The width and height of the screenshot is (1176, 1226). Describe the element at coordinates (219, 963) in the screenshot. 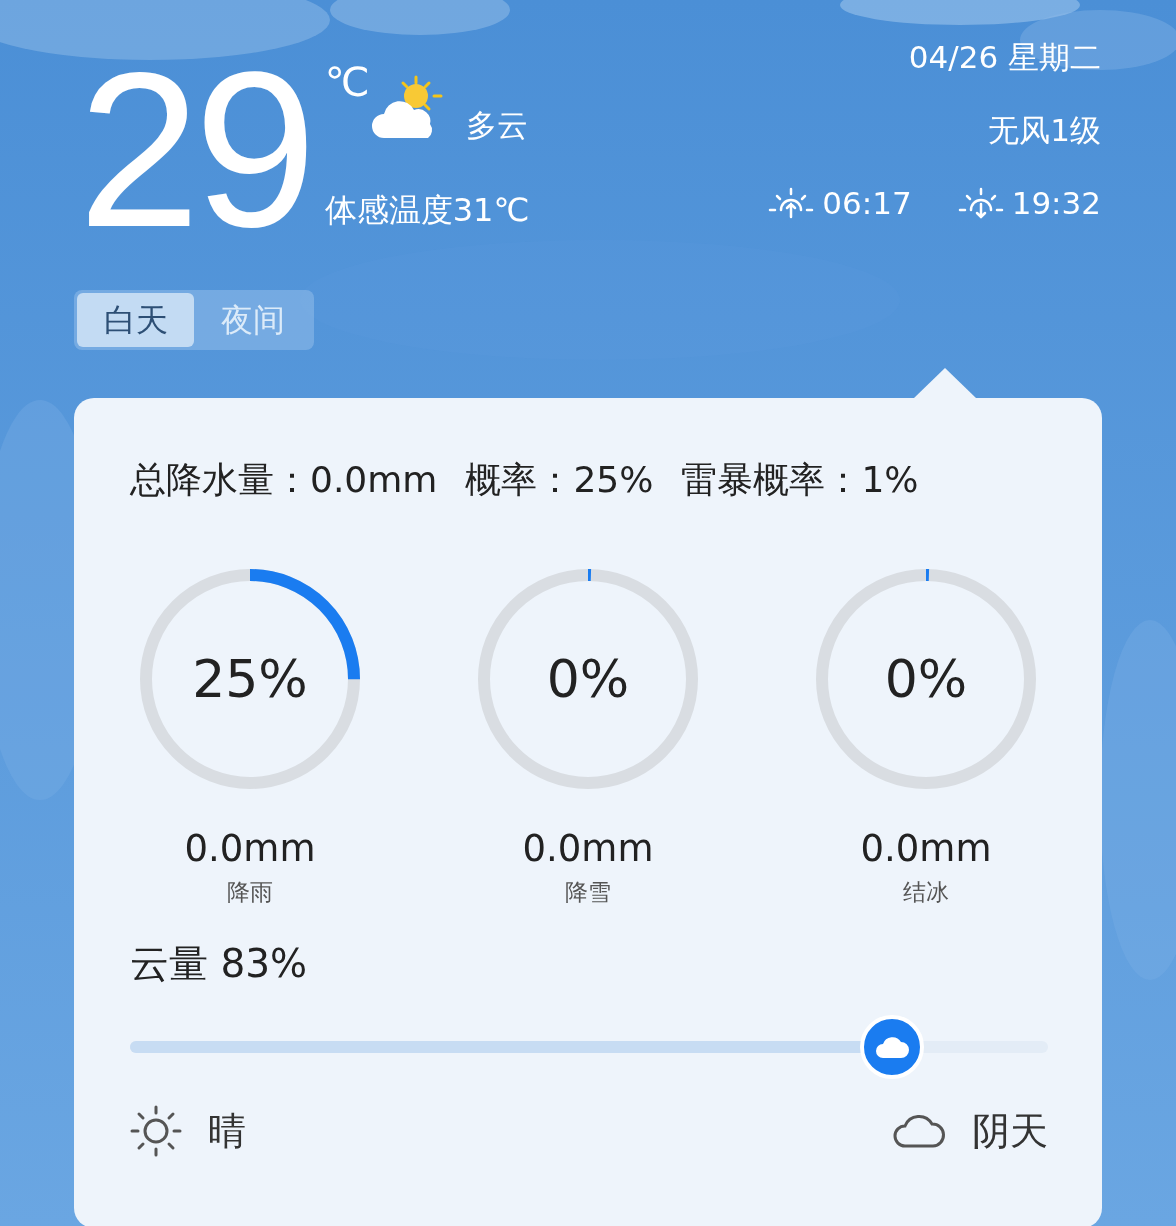

I see `cloud-cover-label: 云量 83%` at that location.